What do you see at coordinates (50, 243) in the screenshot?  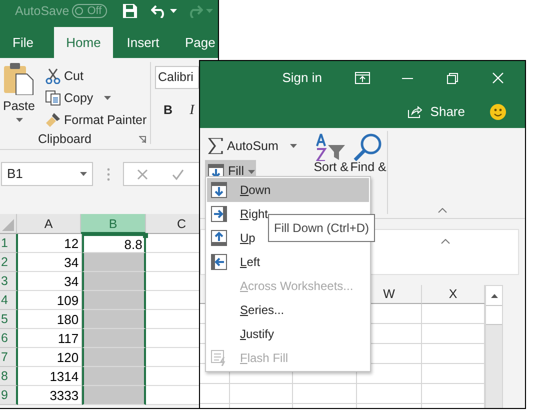 I see `table-cell: 12` at bounding box center [50, 243].